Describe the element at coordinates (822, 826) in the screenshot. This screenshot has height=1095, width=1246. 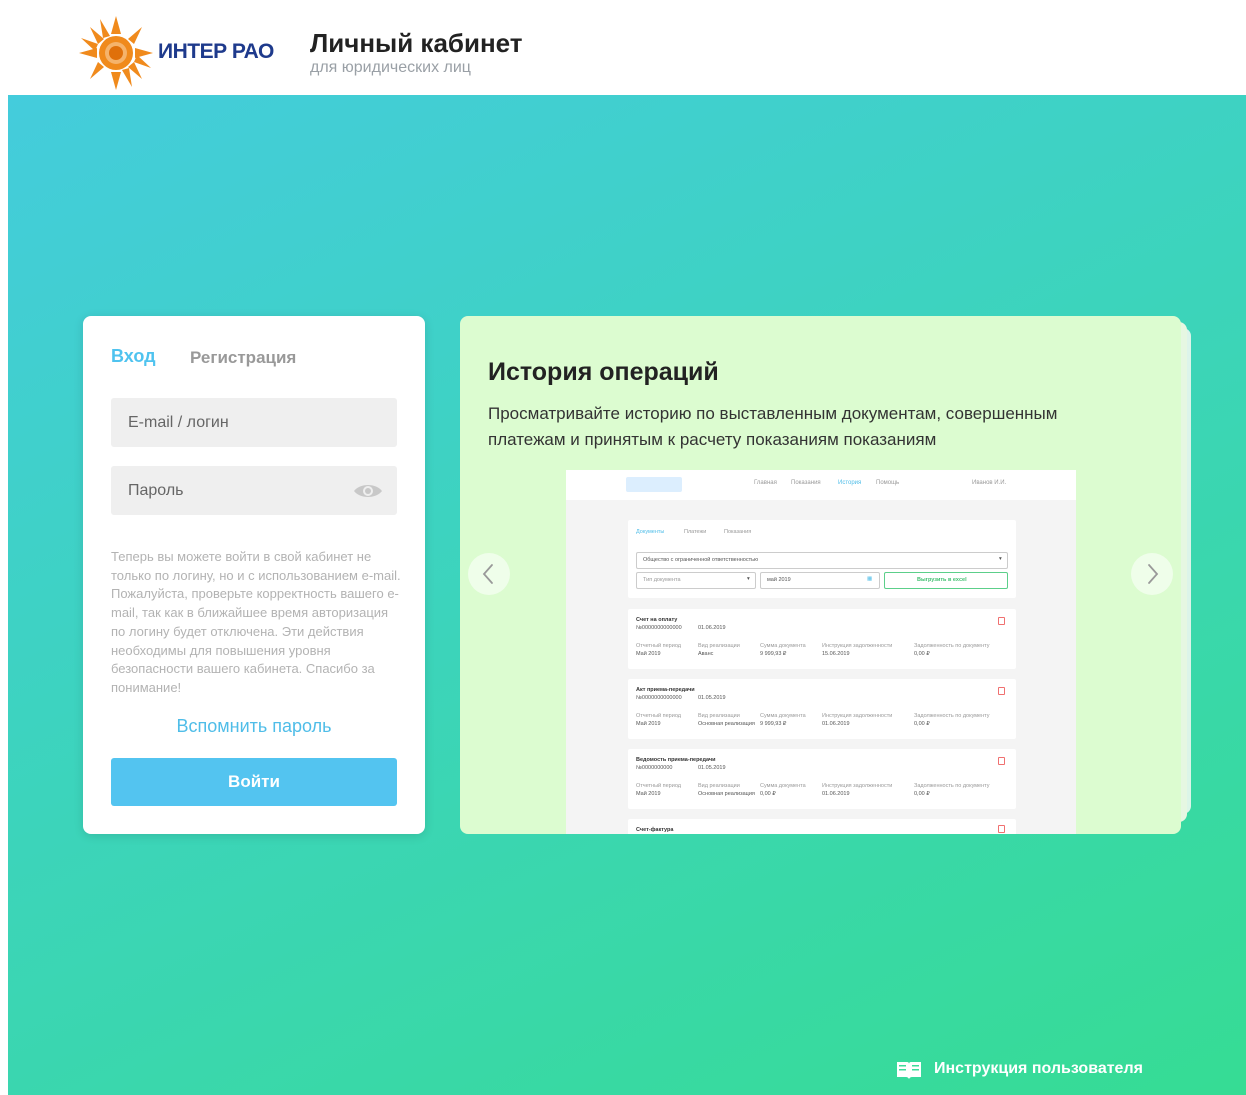
I see `preview-doc-card: Счет-фактура` at that location.